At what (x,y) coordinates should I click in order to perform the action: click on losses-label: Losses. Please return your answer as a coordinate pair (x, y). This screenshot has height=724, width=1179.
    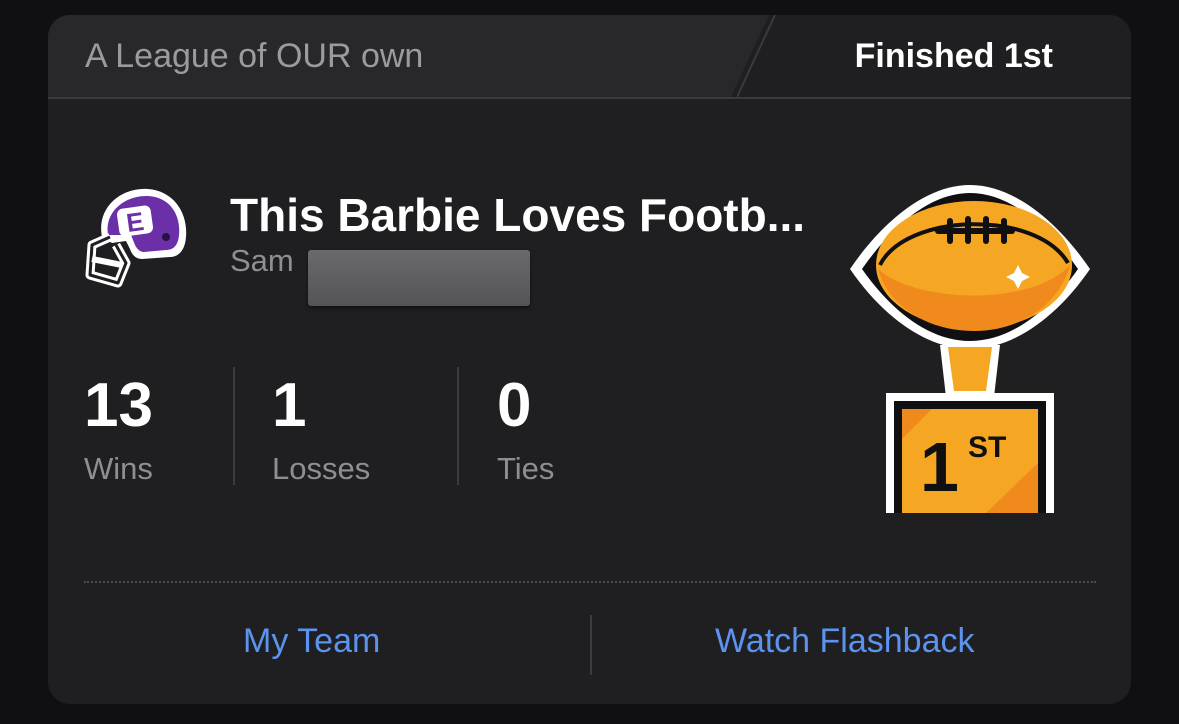
    Looking at the image, I should click on (321, 468).